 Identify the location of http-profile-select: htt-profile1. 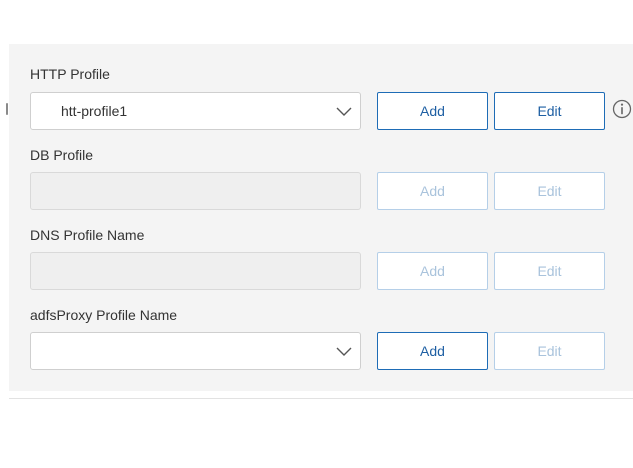
(195, 111).